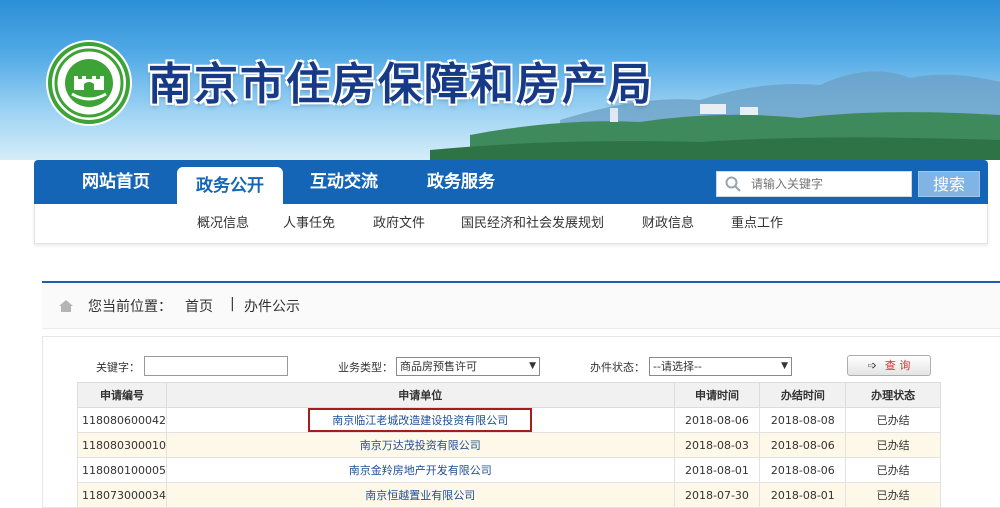 The width and height of the screenshot is (1000, 508). What do you see at coordinates (893, 395) in the screenshot?
I see `column-header-status: 办理状态` at bounding box center [893, 395].